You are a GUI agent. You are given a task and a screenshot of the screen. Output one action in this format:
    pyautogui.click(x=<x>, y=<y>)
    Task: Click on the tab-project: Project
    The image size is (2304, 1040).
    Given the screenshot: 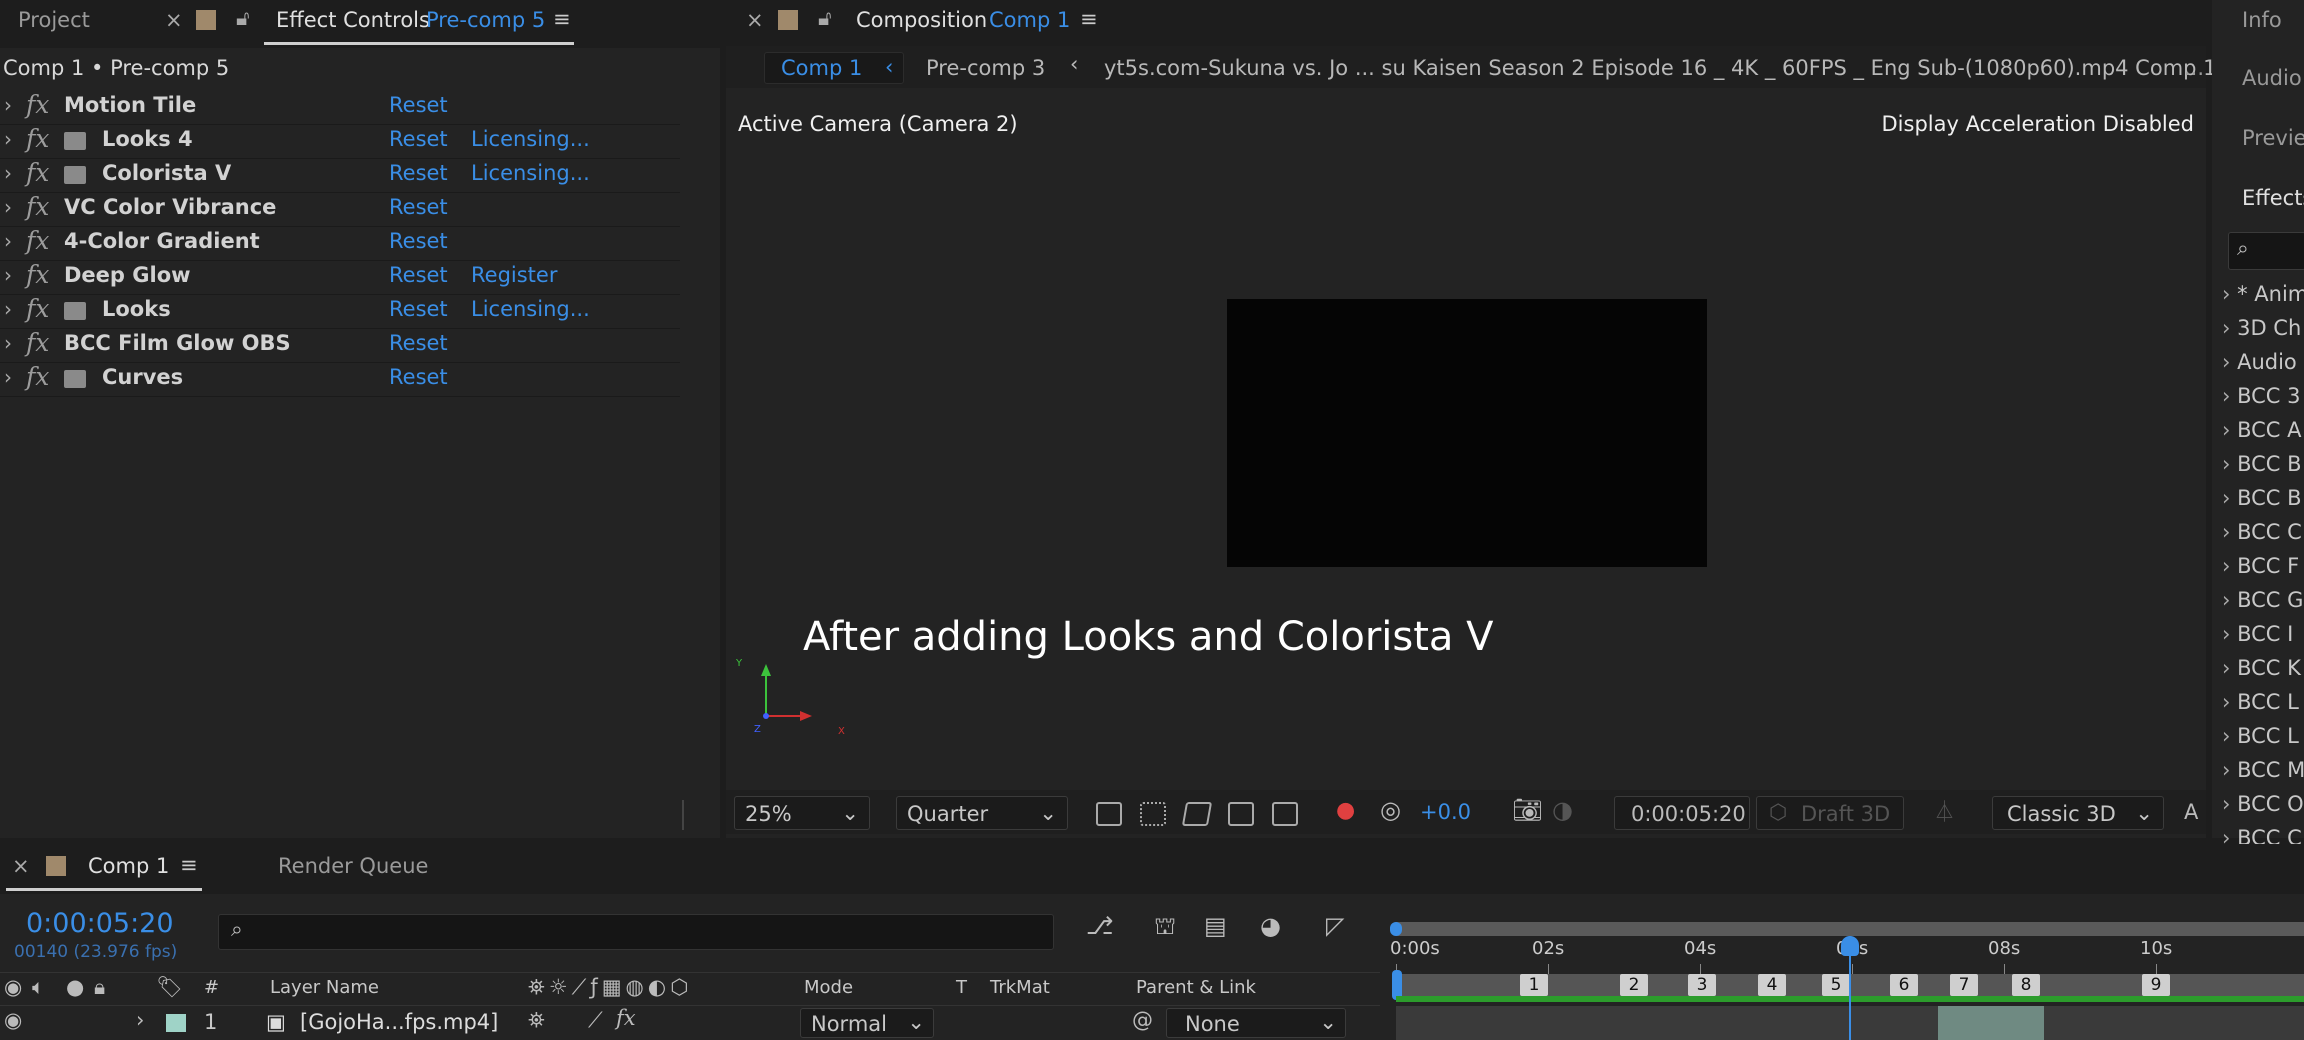 What is the action you would take?
    pyautogui.click(x=54, y=20)
    